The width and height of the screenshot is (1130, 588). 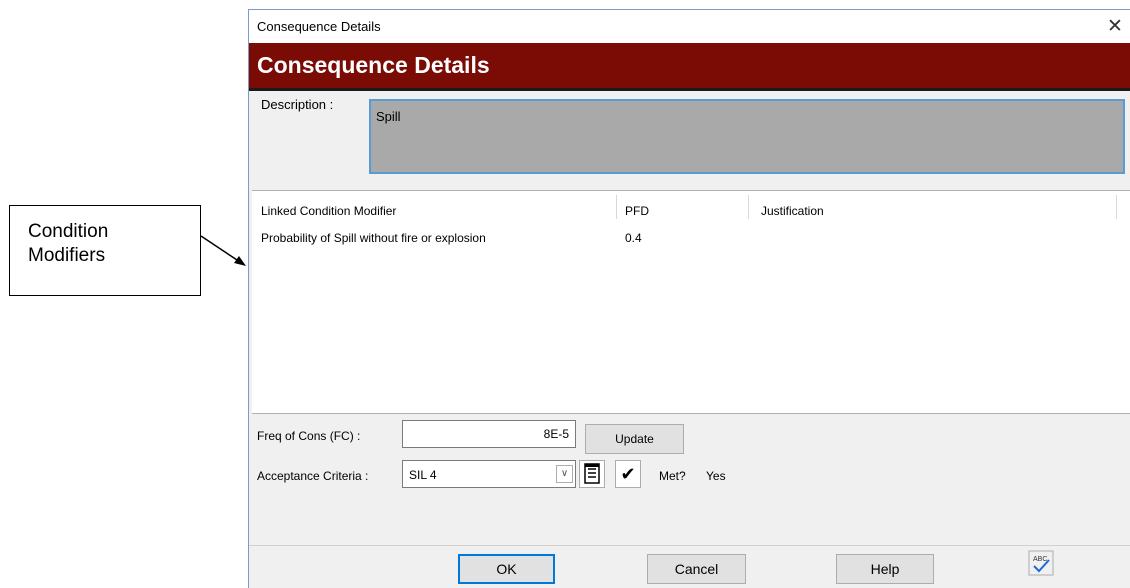 What do you see at coordinates (634, 439) in the screenshot?
I see `update-button: Update` at bounding box center [634, 439].